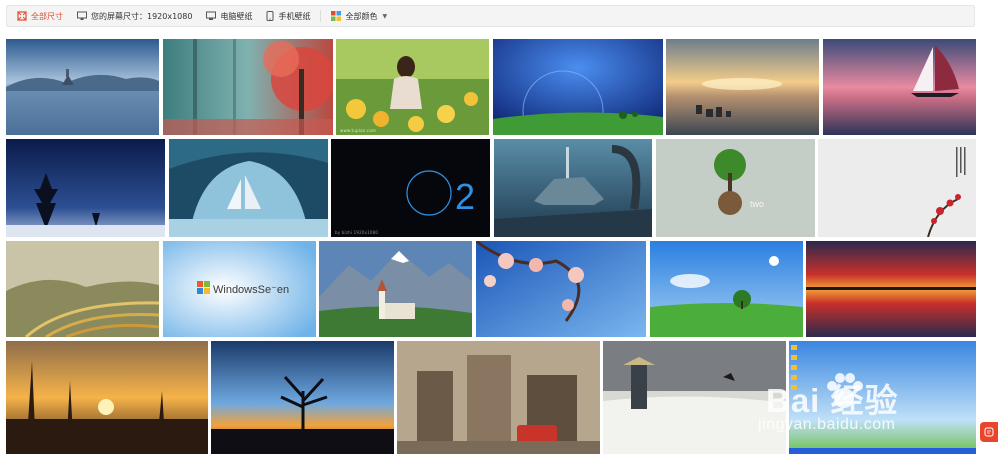 The image size is (1000, 464). What do you see at coordinates (321, 16) in the screenshot?
I see `filter-divider` at bounding box center [321, 16].